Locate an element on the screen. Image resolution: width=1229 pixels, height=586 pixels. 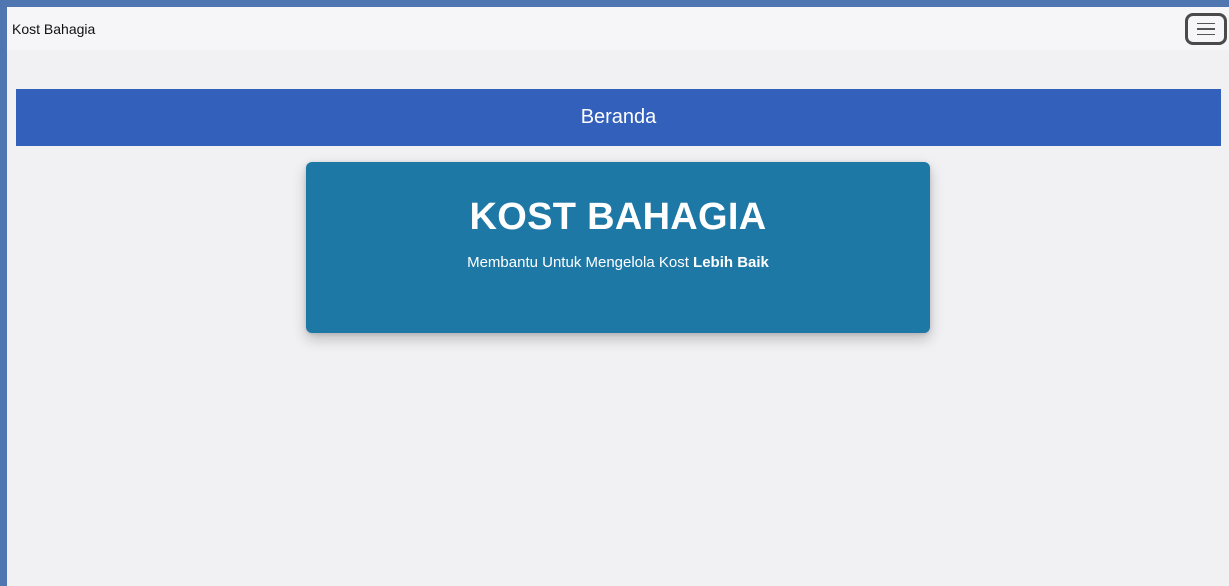
page-header: Beranda is located at coordinates (618, 117).